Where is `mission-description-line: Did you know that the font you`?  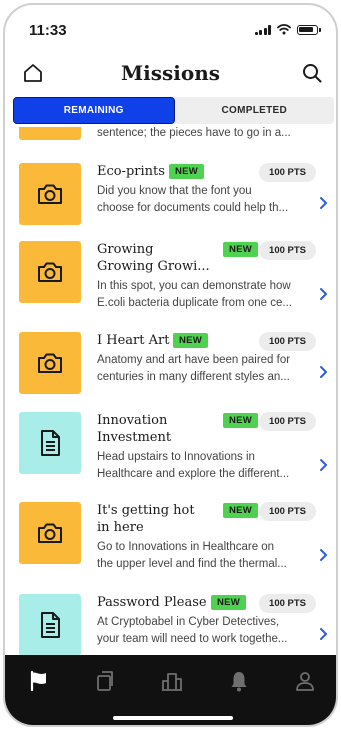
mission-description-line: Did you know that the font you is located at coordinates (174, 191).